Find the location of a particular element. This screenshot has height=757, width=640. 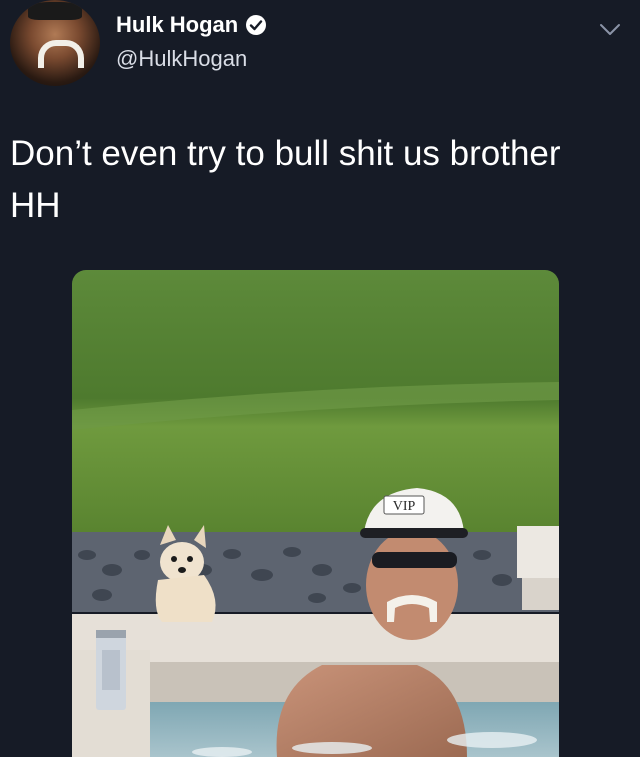

user-handle: @HulkHogan is located at coordinates (181, 59).